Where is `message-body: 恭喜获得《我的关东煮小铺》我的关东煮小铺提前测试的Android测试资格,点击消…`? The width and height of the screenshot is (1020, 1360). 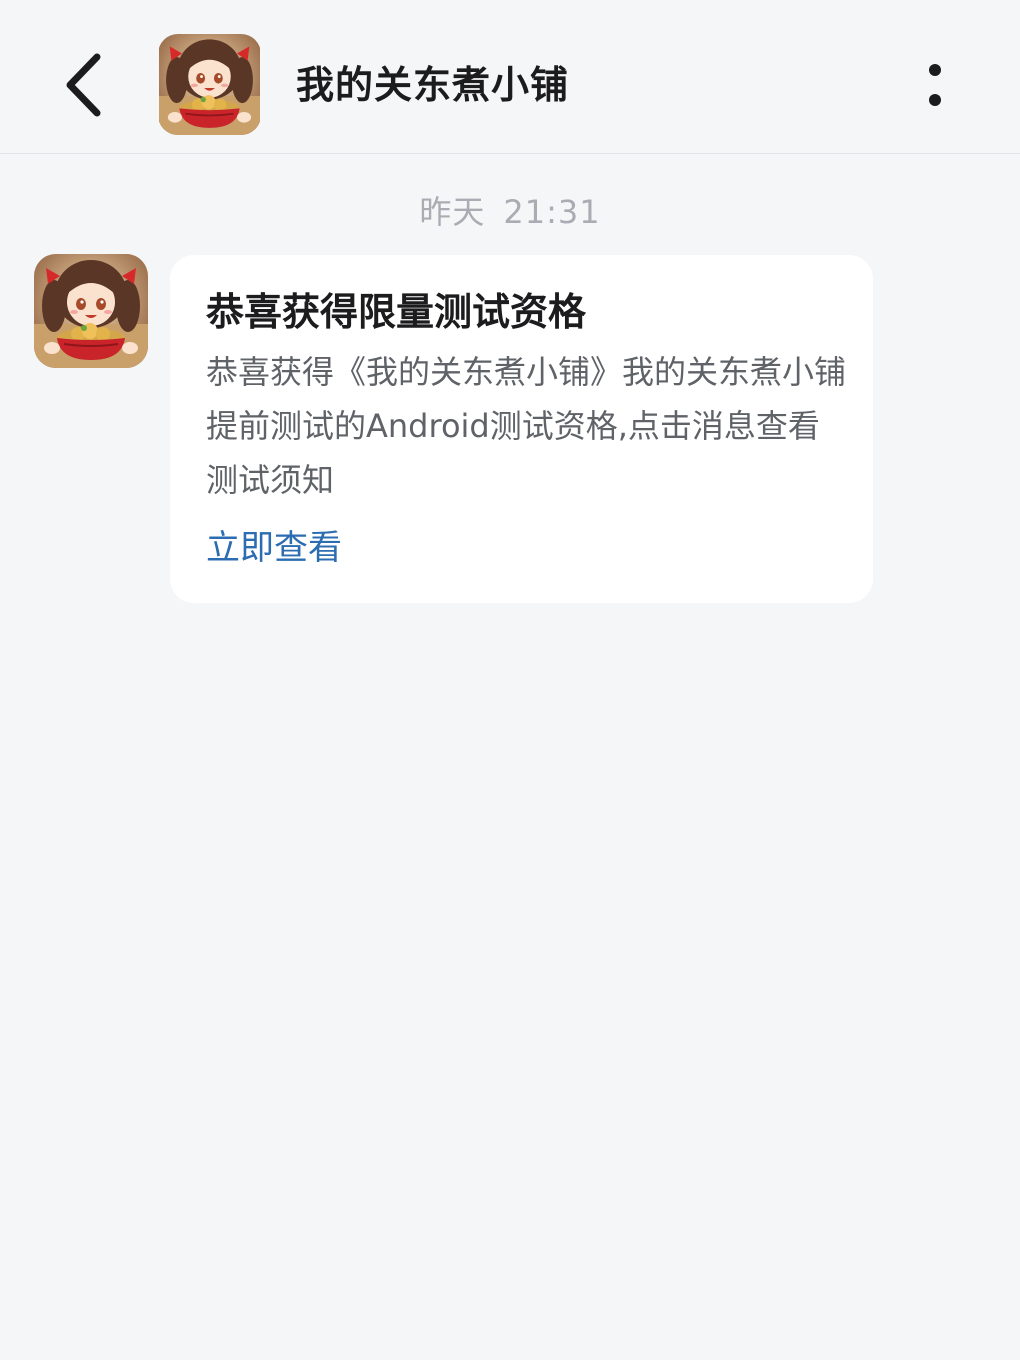
message-body: 恭喜获得《我的关东煮小铺》我的关东煮小铺提前测试的Android测试资格,点击消… is located at coordinates (526, 426).